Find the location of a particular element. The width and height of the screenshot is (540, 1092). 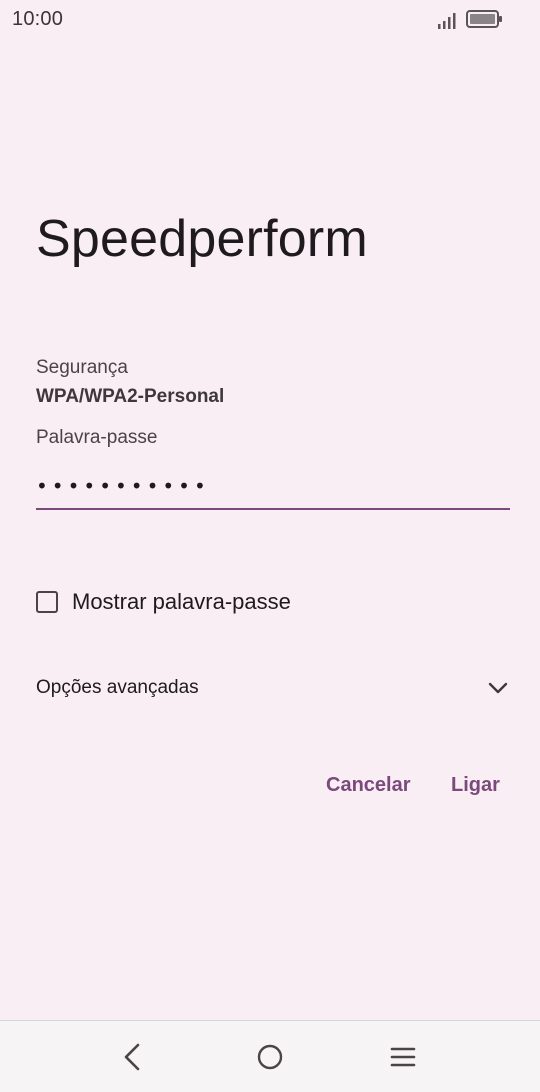

back-icon is located at coordinates (133, 1057).